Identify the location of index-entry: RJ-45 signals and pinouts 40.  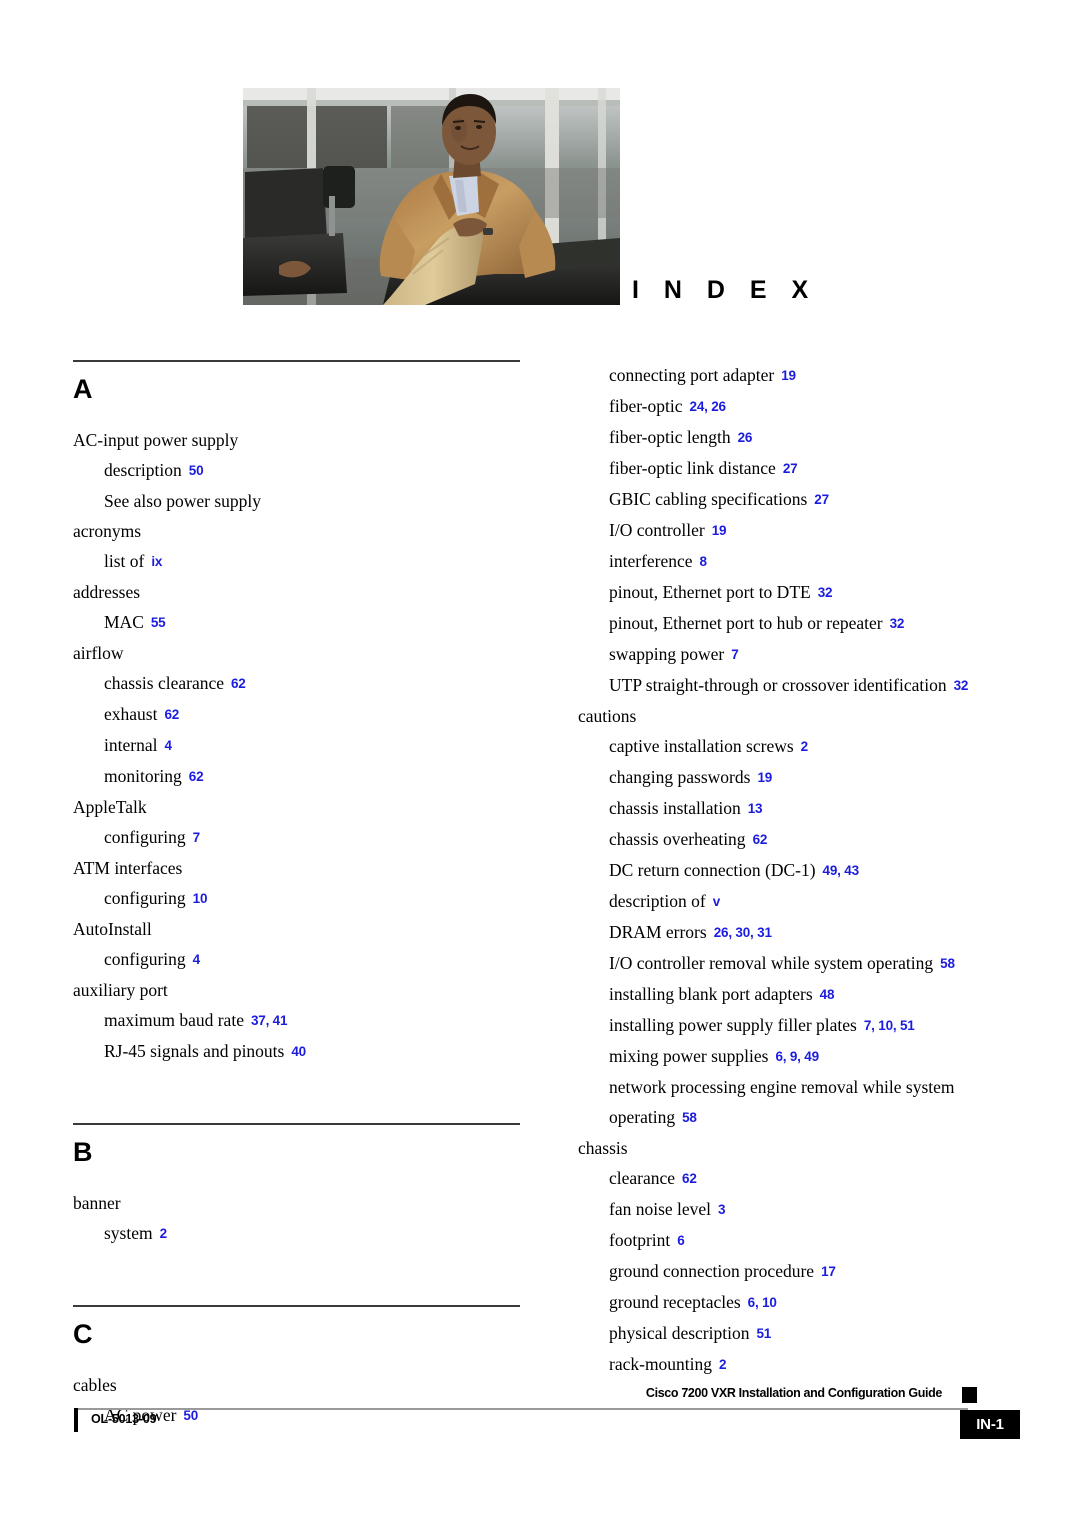
(312, 1051).